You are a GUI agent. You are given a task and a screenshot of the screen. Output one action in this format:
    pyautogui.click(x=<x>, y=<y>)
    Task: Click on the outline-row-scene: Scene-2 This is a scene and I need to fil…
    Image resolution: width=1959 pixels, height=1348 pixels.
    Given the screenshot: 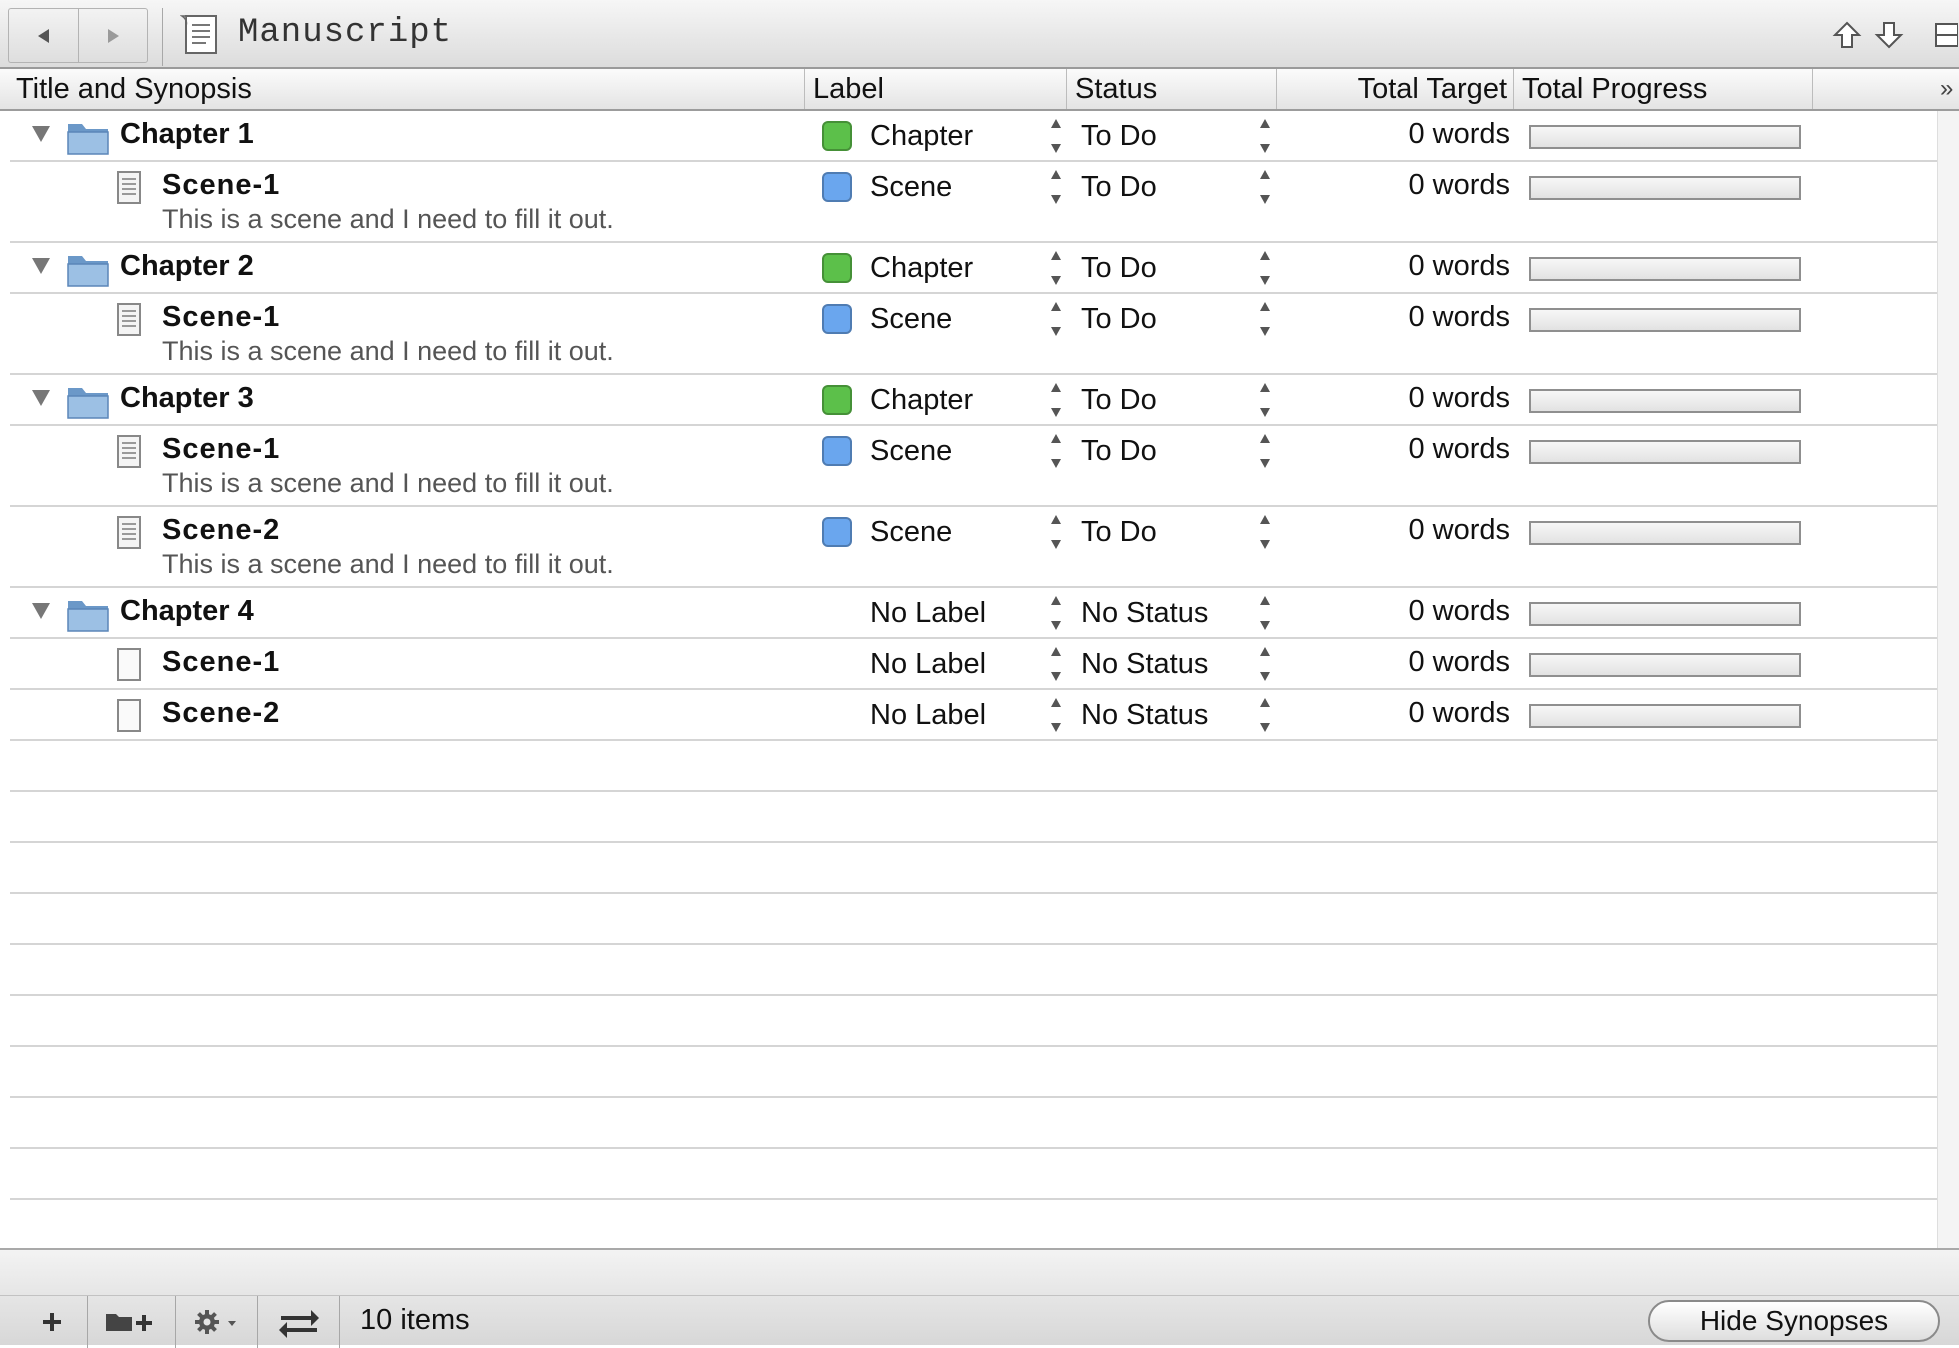 What is the action you would take?
    pyautogui.click(x=973, y=547)
    